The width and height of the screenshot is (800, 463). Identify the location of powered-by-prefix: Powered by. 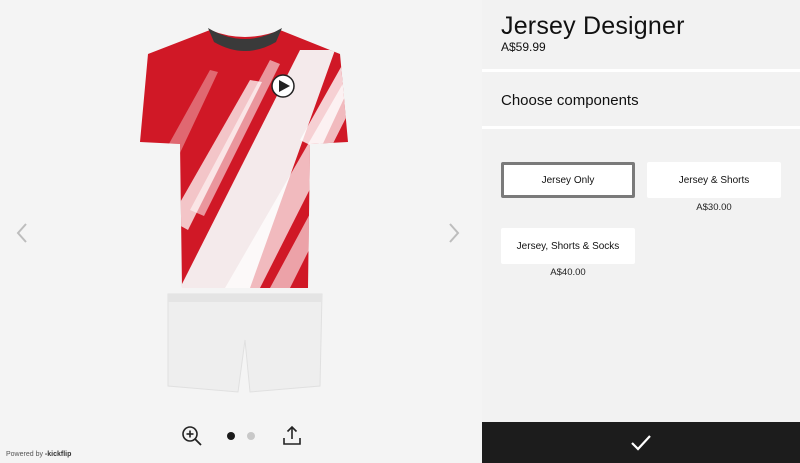
(24, 454).